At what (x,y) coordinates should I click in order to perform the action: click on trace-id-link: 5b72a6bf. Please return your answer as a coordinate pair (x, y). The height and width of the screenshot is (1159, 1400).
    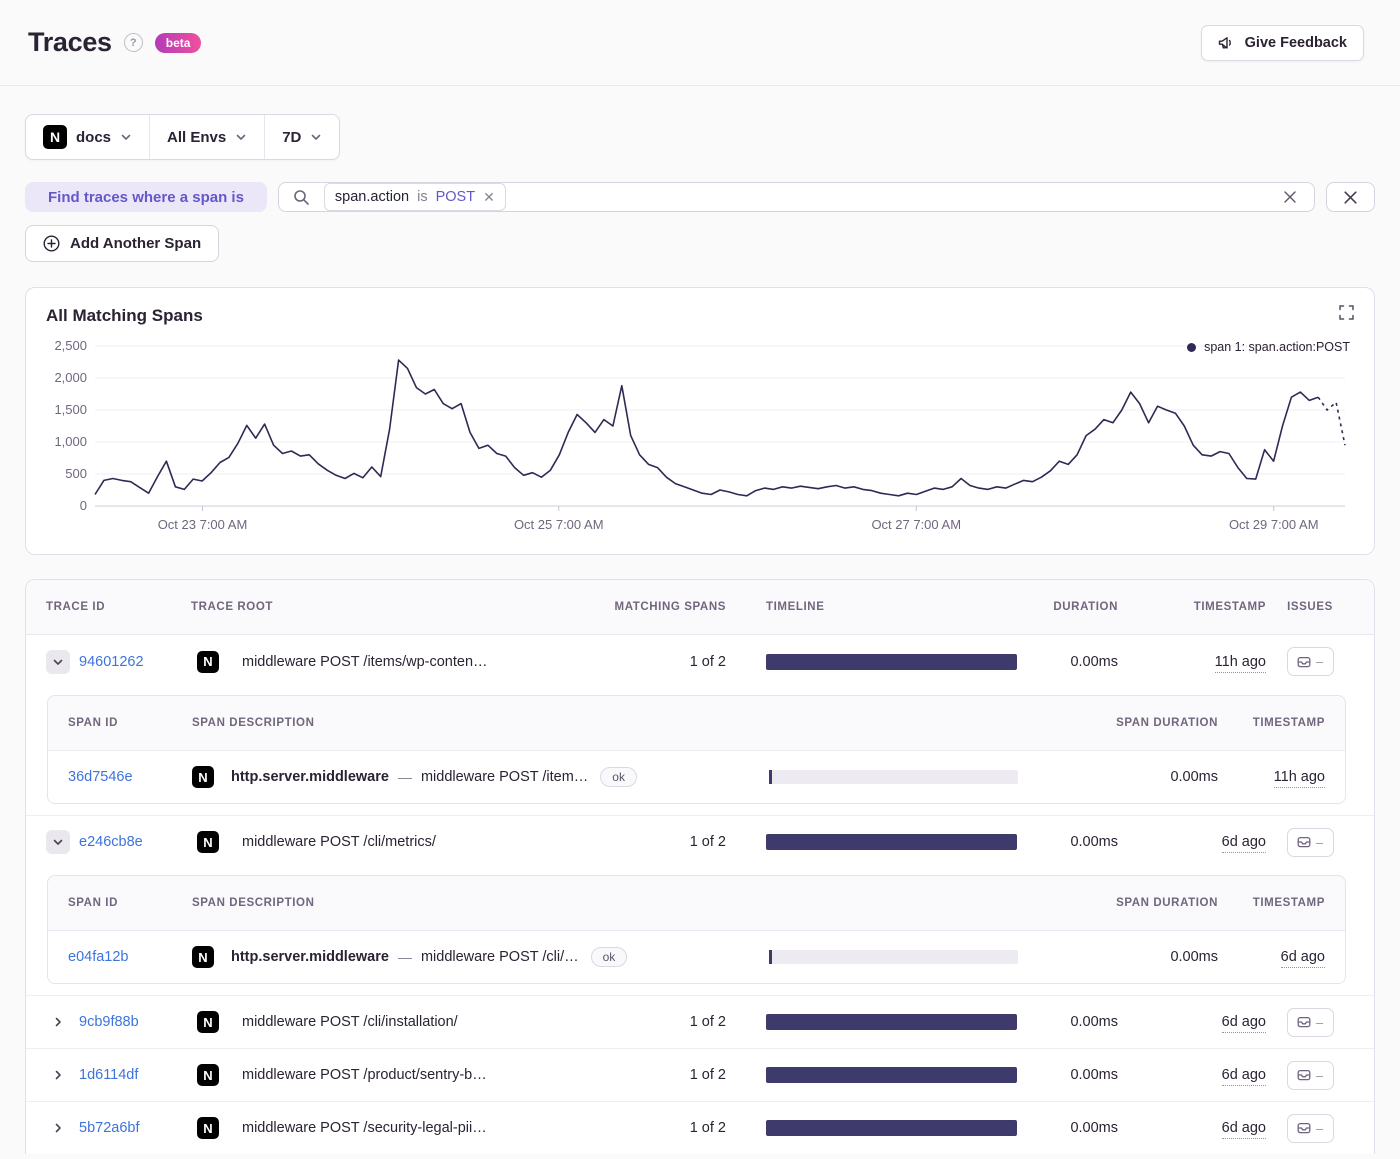
    Looking at the image, I should click on (109, 1128).